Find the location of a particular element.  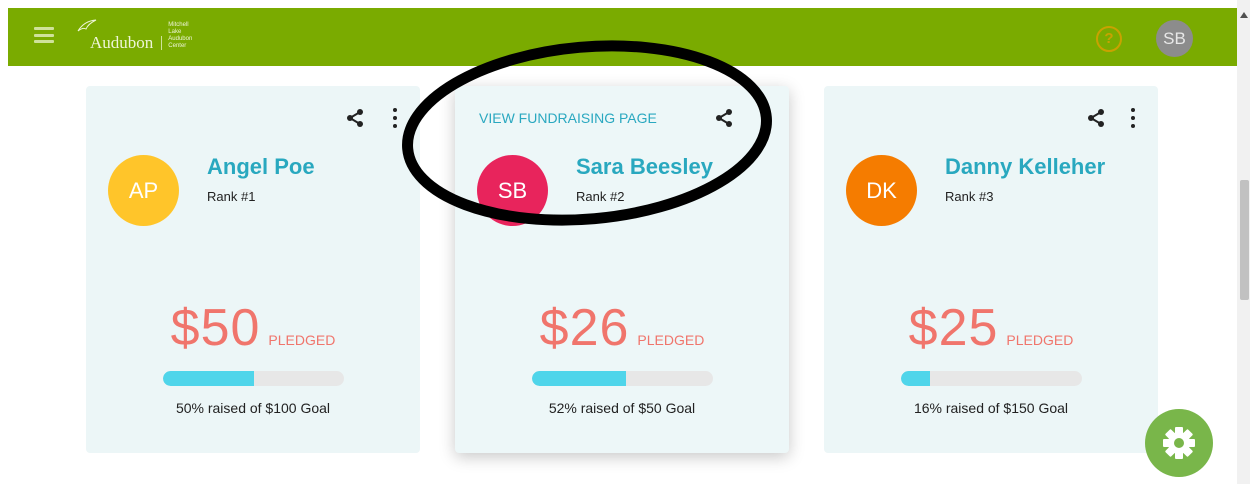

bird-logo-icon is located at coordinates (87, 25).